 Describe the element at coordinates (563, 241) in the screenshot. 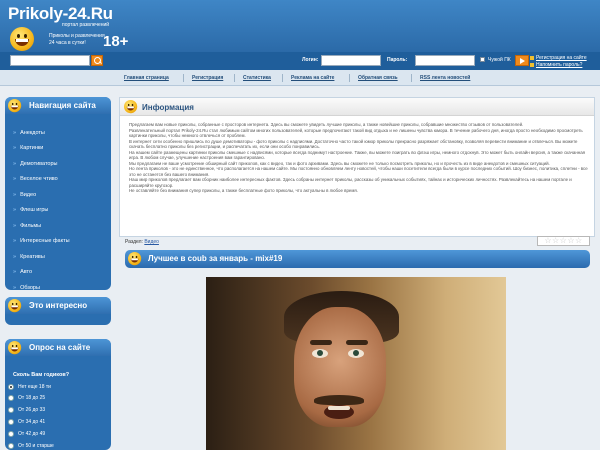

I see `rating-stars: ☆☆☆☆☆` at that location.